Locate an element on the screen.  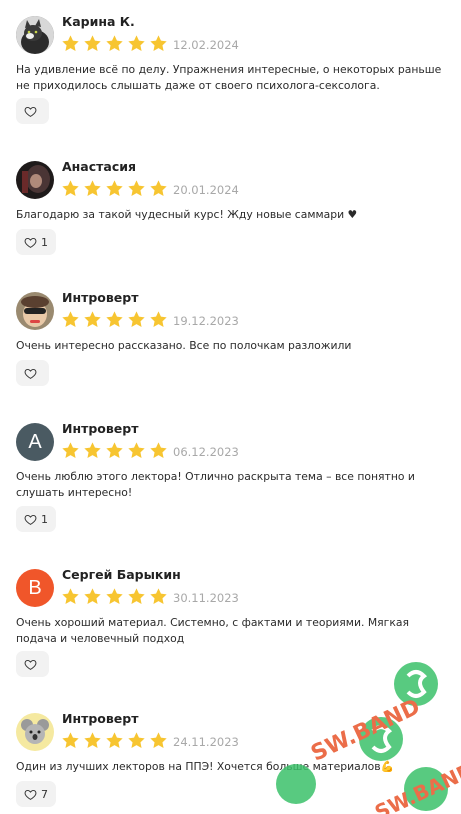
watermark-text: SW.BAND is located at coordinates (365, 731).